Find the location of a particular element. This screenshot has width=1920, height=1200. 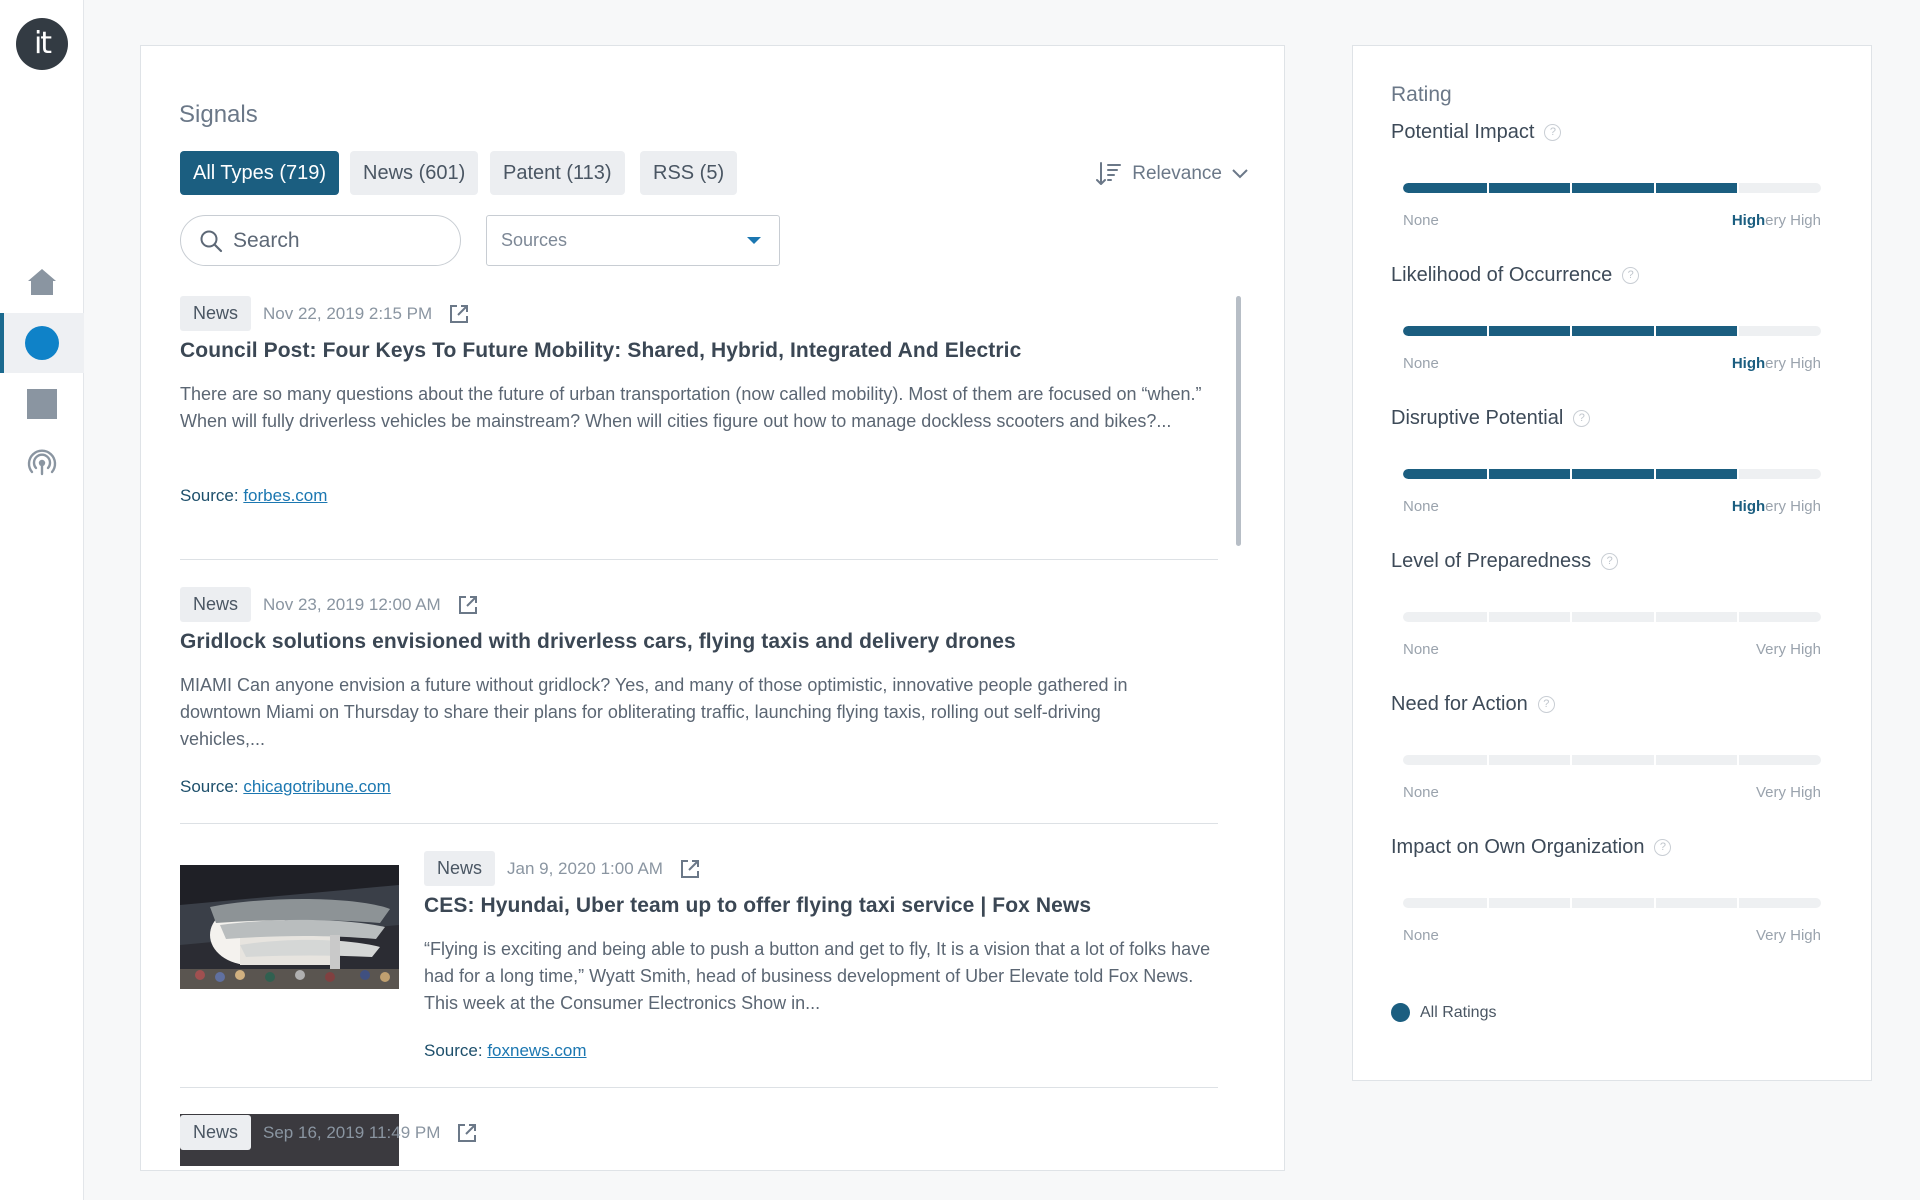

nav-square is located at coordinates (42, 404).